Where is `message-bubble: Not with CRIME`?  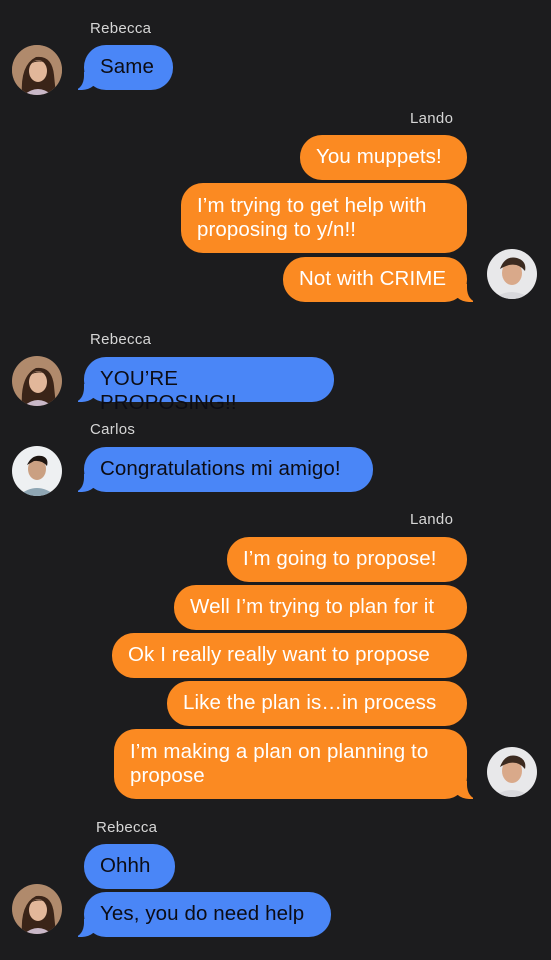 message-bubble: Not with CRIME is located at coordinates (382, 279).